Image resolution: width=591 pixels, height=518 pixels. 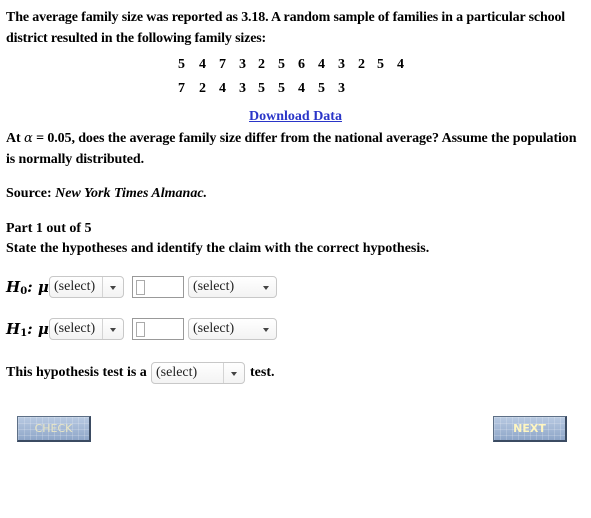 What do you see at coordinates (54, 429) in the screenshot?
I see `check-button: CHECK` at bounding box center [54, 429].